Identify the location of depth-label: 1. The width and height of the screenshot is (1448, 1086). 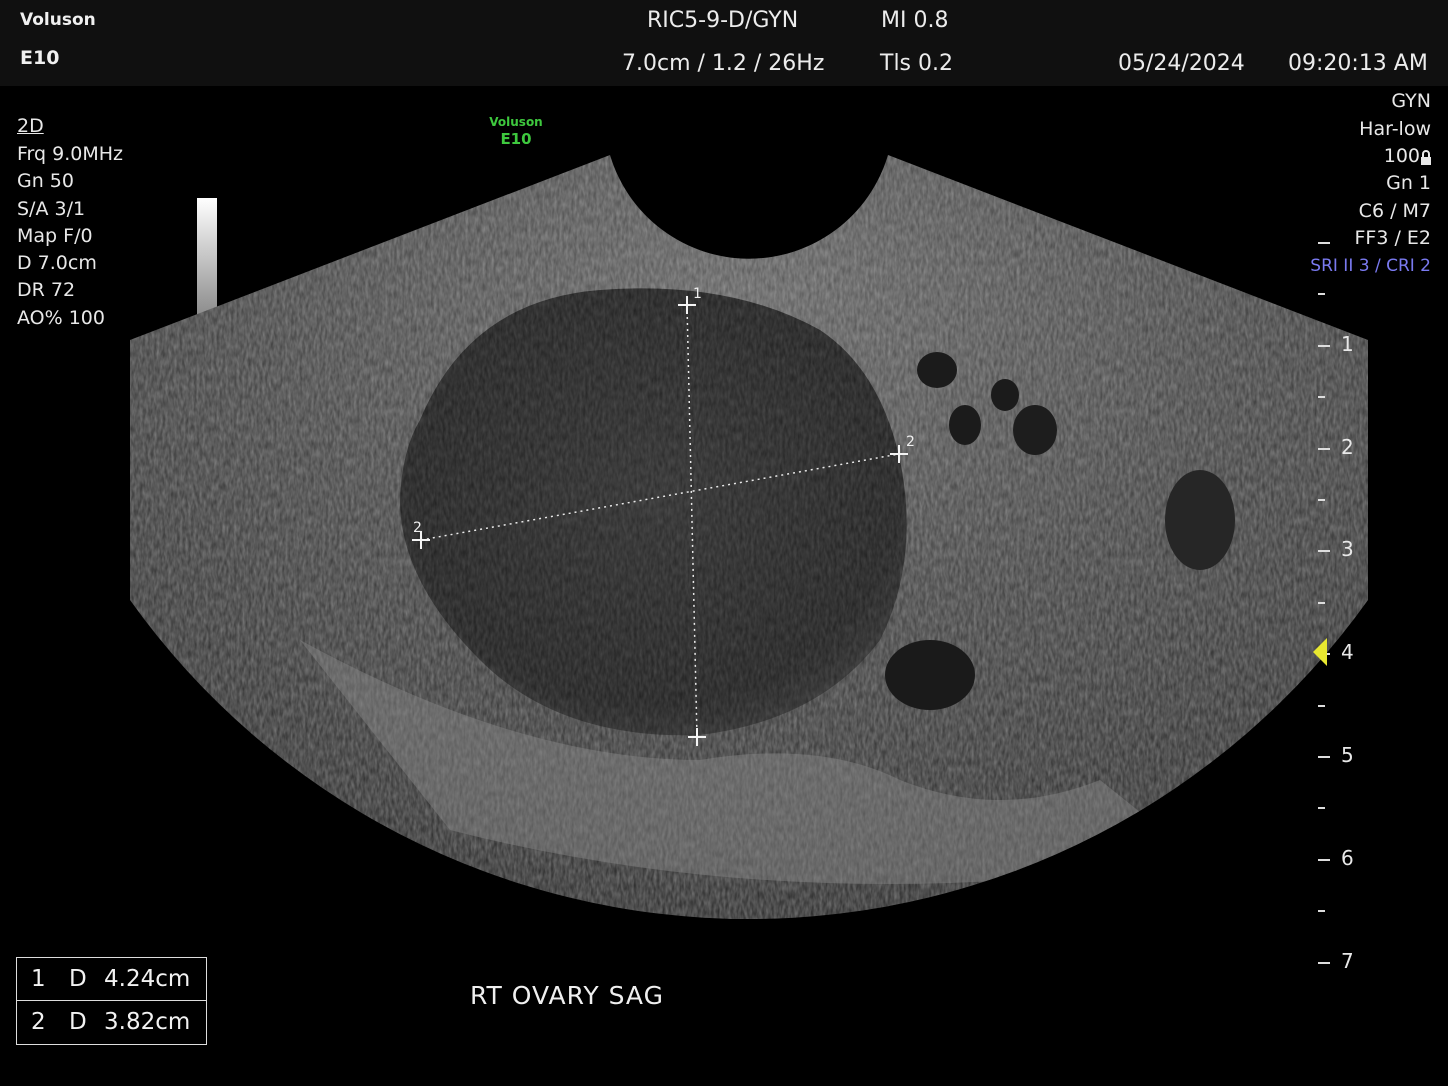
(1347, 344).